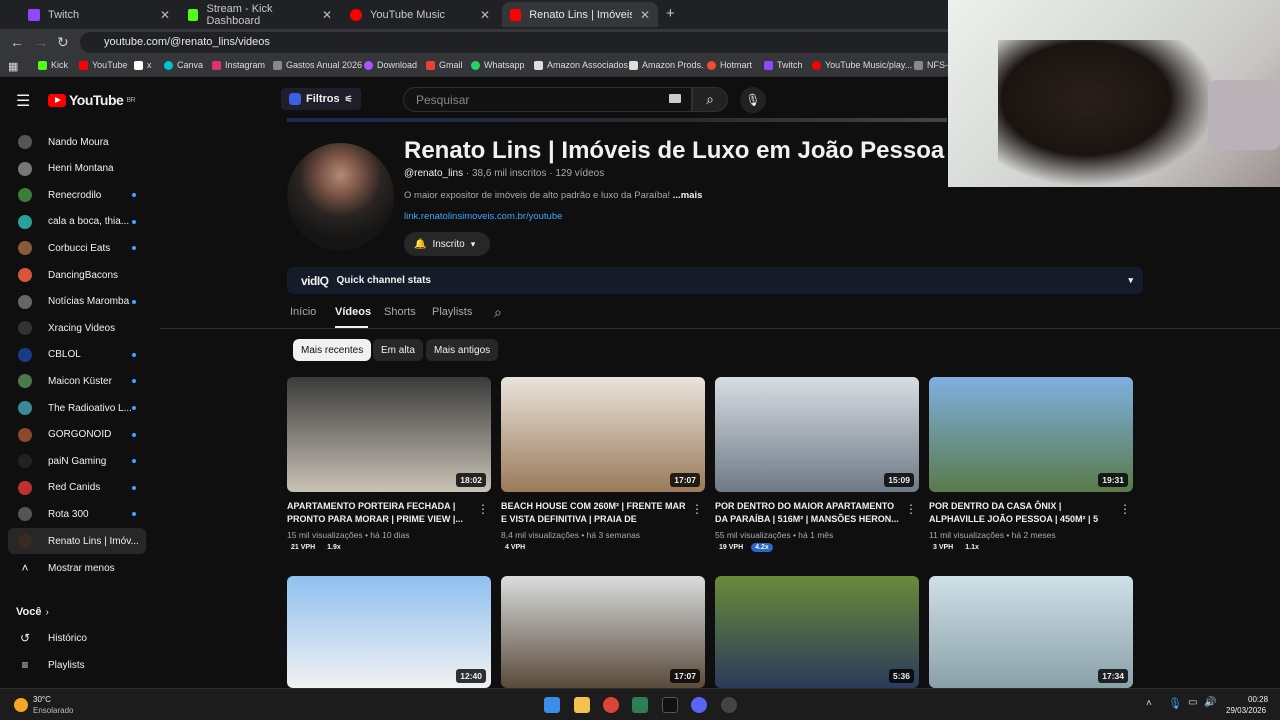  Describe the element at coordinates (1192, 702) in the screenshot. I see `network-icon: ▭` at that location.